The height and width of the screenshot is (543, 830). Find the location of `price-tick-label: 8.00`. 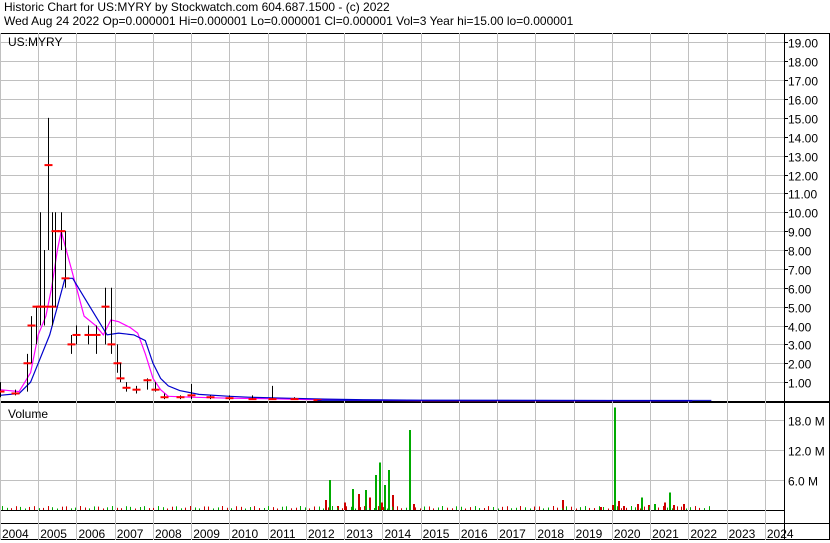

price-tick-label: 8.00 is located at coordinates (800, 252).